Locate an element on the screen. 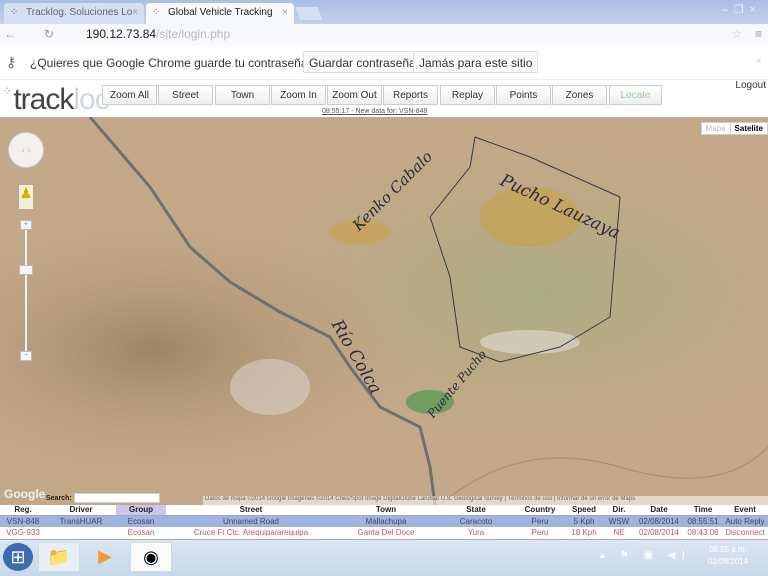 Image resolution: width=768 pixels, height=576 pixels. column-header: Event is located at coordinates (745, 510).